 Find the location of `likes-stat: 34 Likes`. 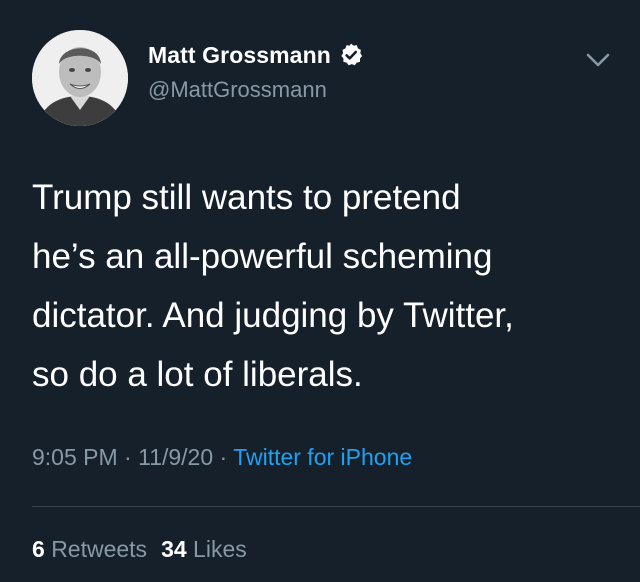

likes-stat: 34 Likes is located at coordinates (204, 549).